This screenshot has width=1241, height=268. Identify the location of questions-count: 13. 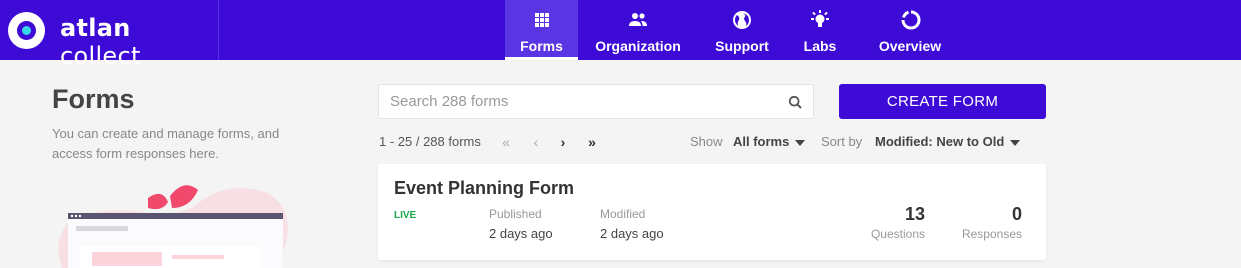
(914, 214).